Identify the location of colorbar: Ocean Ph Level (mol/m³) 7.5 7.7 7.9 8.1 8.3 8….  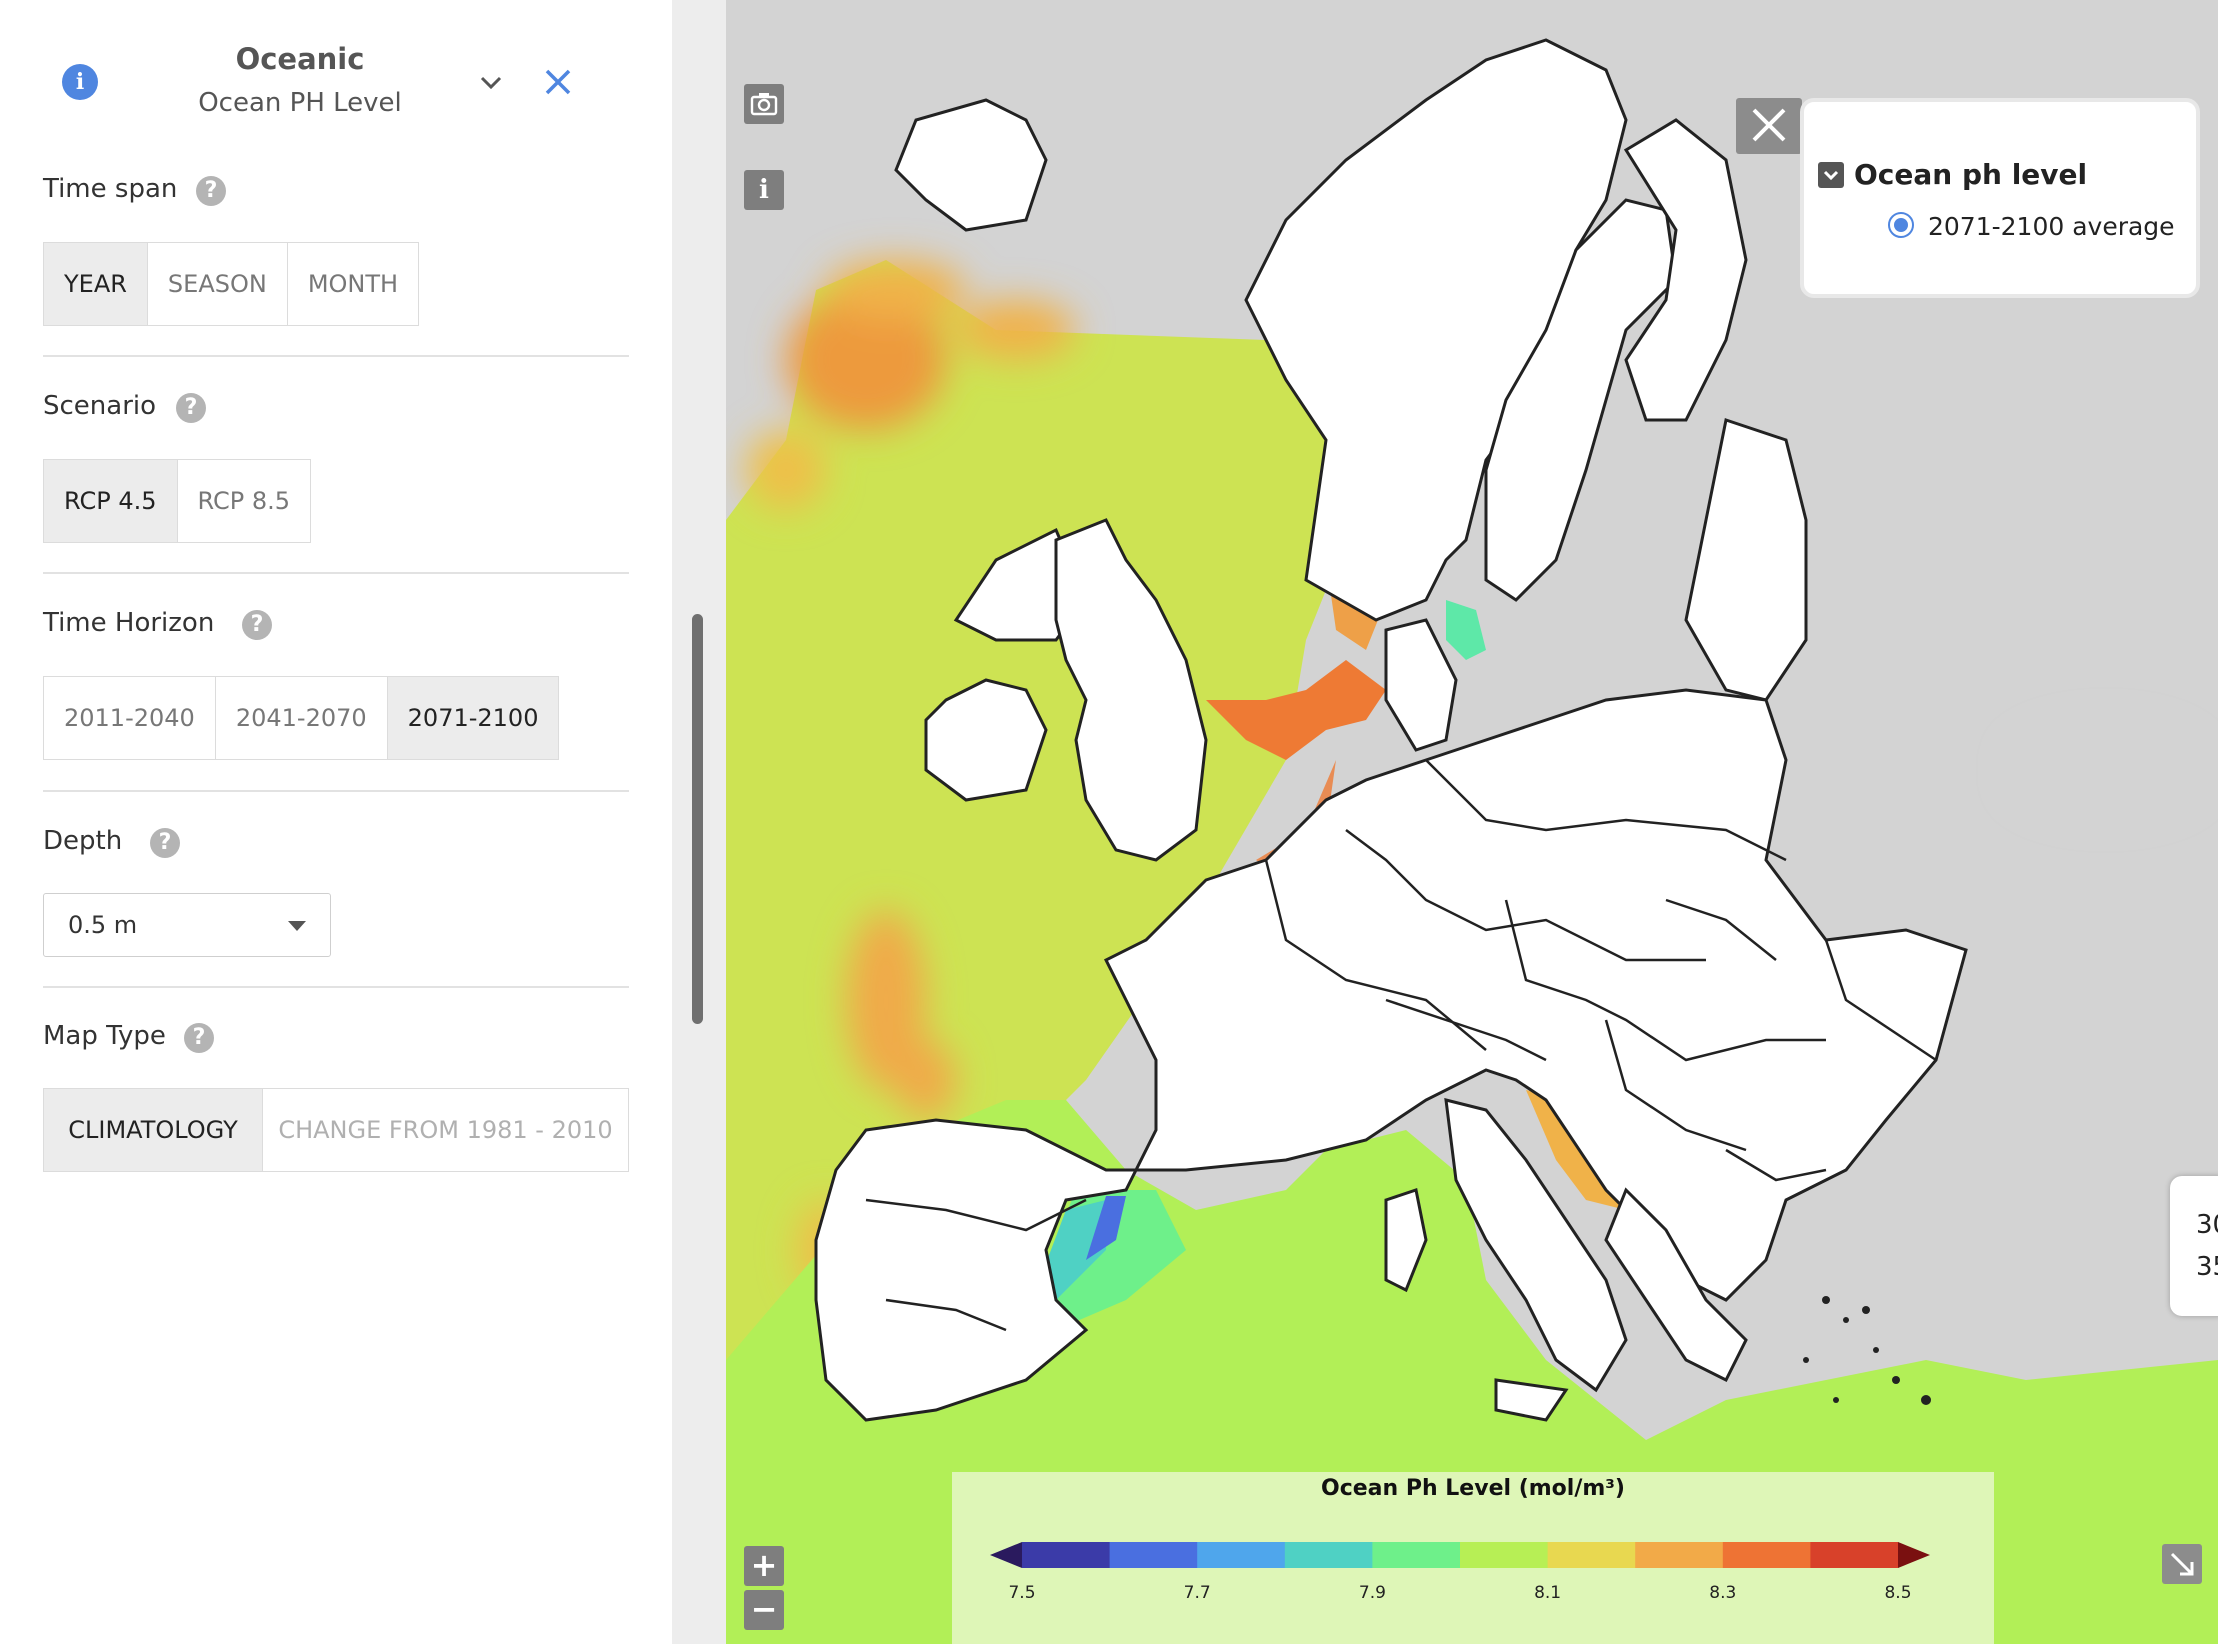
(1473, 1558).